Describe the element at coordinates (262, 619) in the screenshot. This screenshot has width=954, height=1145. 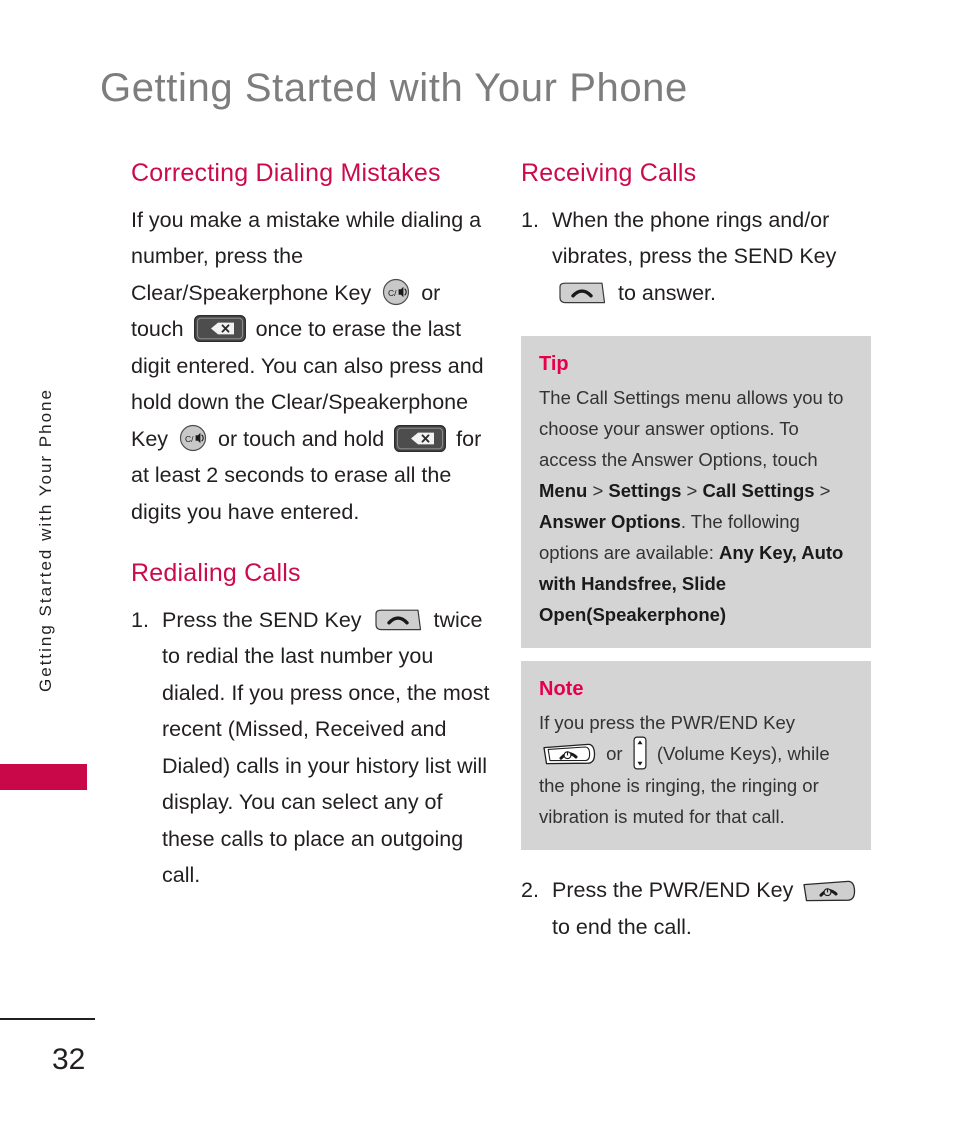
I see `step-text-part-1: Press the SEND Key` at that location.